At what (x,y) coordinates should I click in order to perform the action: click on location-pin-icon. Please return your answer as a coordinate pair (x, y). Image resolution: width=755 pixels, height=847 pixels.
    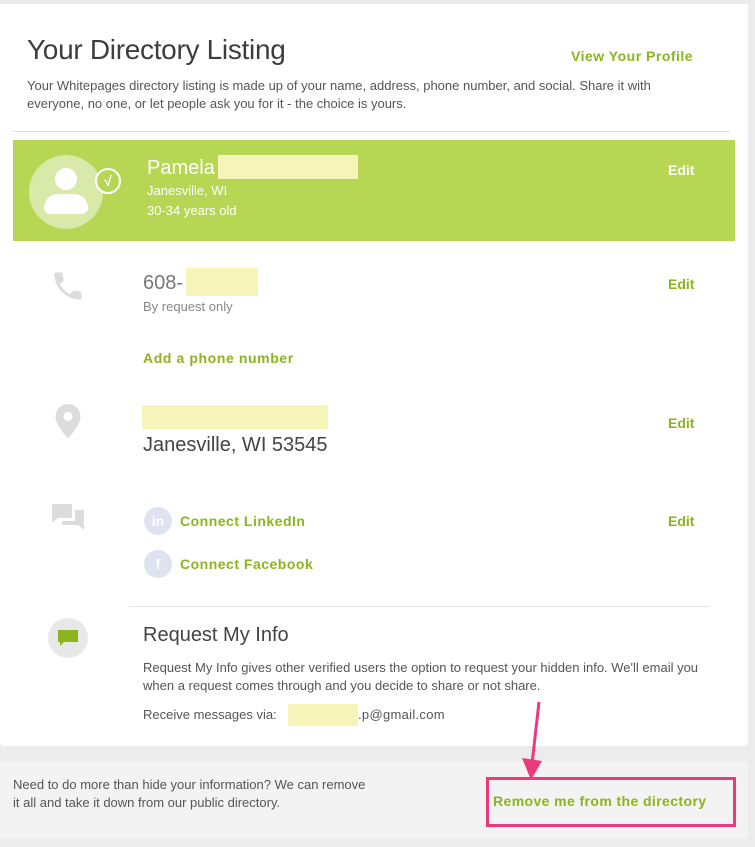
    Looking at the image, I should click on (68, 421).